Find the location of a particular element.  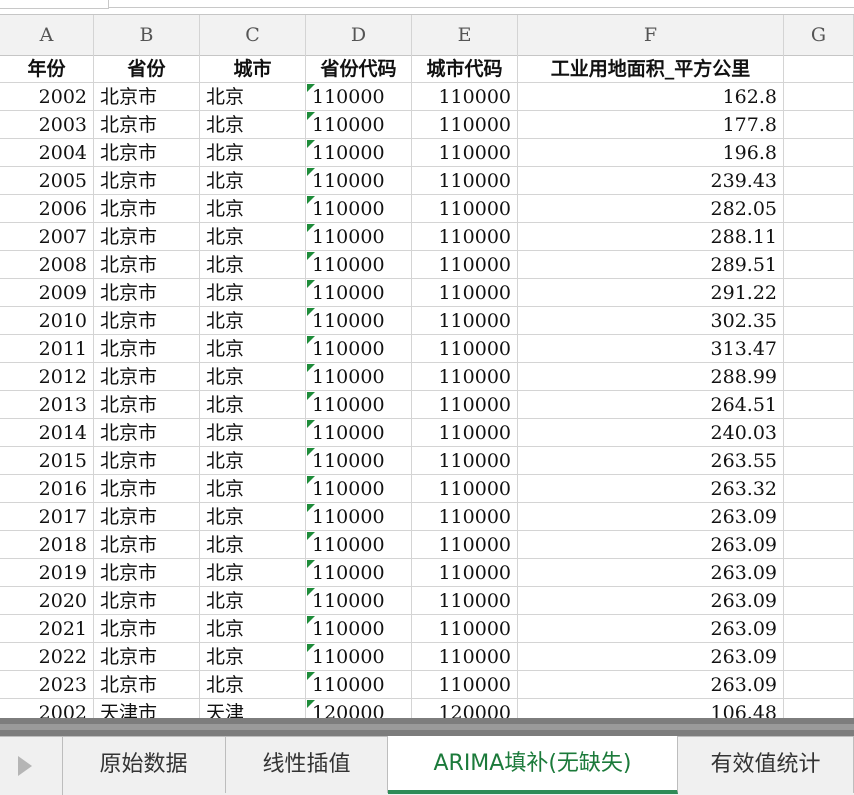

table-cell: 177.8 is located at coordinates (651, 125).